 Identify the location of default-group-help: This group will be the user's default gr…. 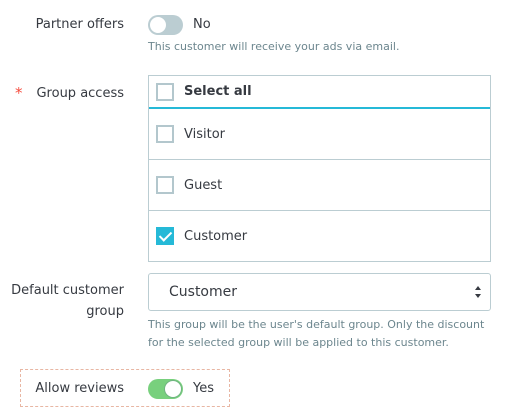
(316, 334).